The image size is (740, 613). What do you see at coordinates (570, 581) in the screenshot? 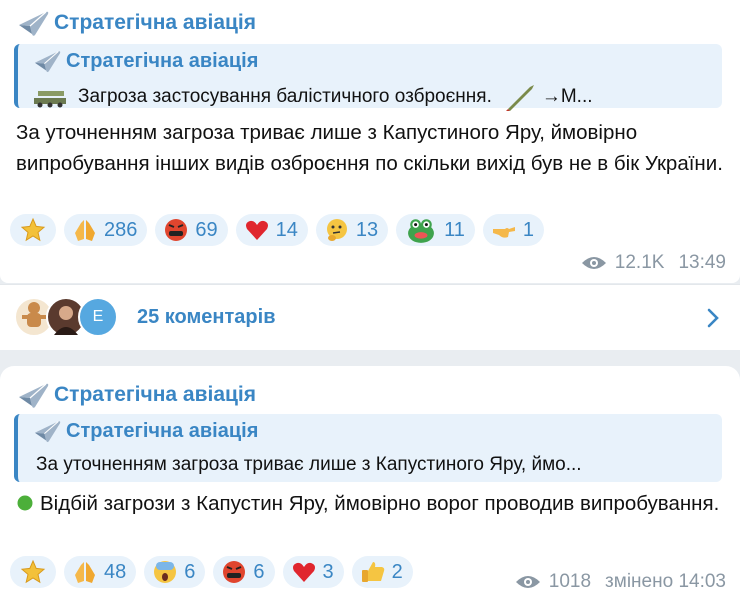
I see `views-count: 1018` at bounding box center [570, 581].